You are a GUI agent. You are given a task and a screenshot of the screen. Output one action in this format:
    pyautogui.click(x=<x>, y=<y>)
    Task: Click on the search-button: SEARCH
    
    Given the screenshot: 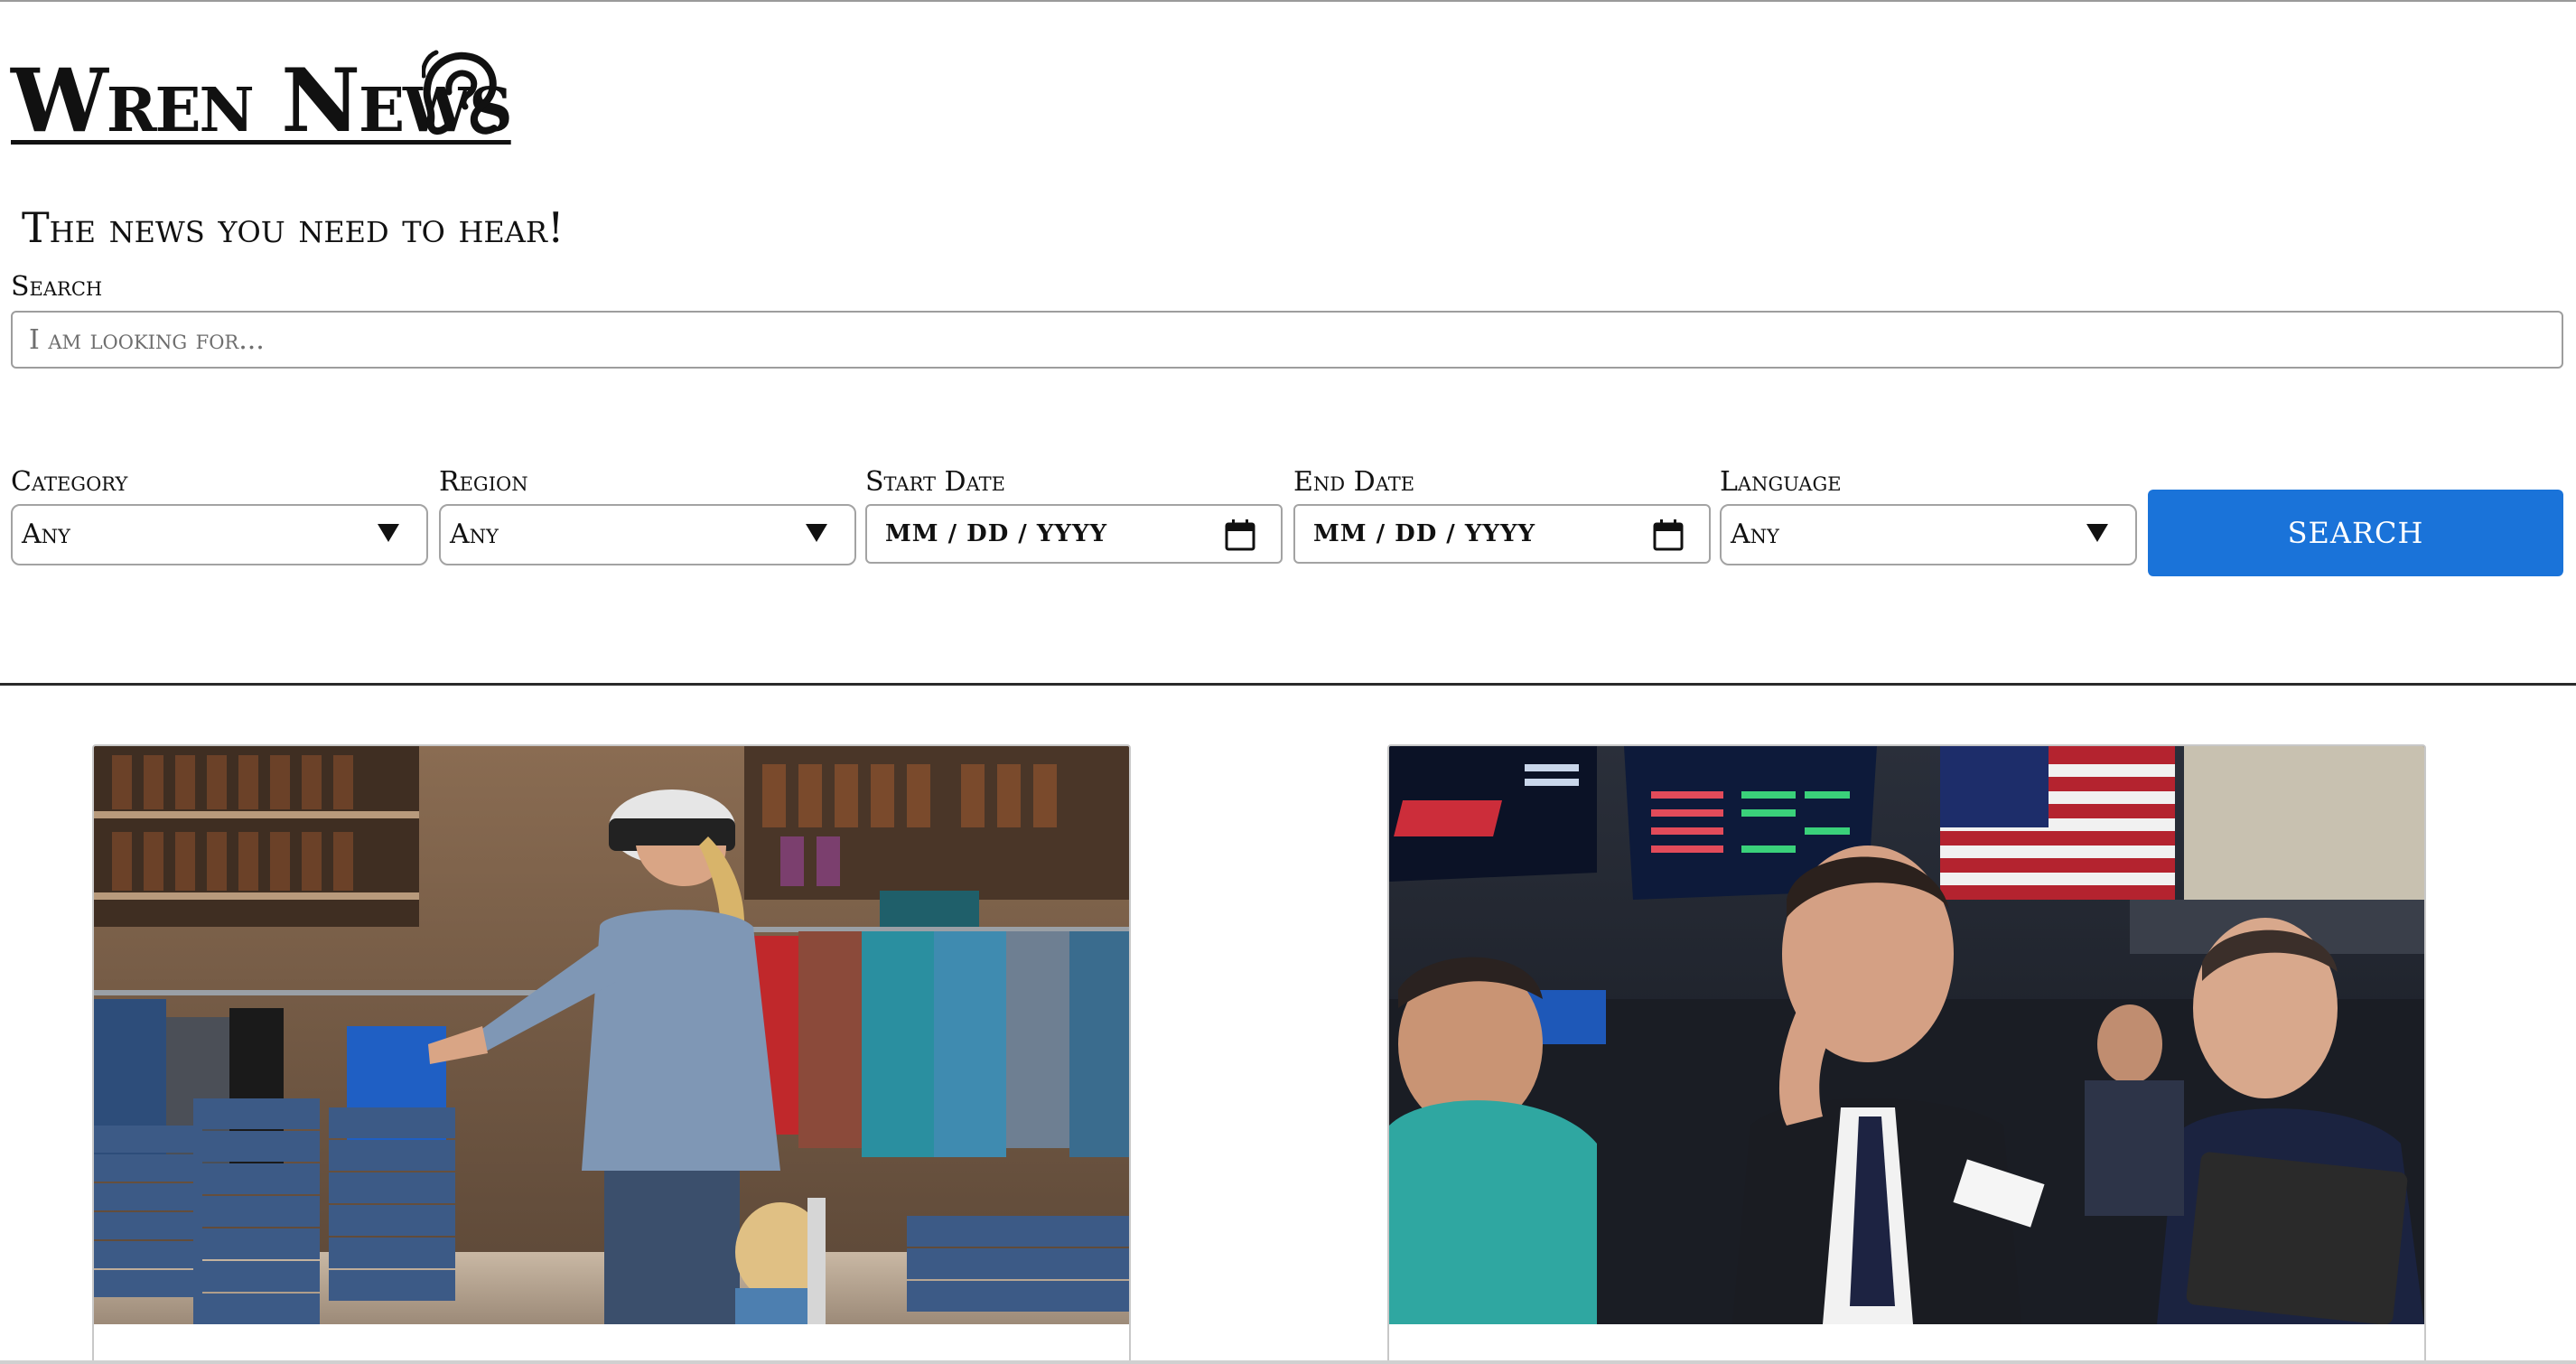 What is the action you would take?
    pyautogui.click(x=2355, y=533)
    